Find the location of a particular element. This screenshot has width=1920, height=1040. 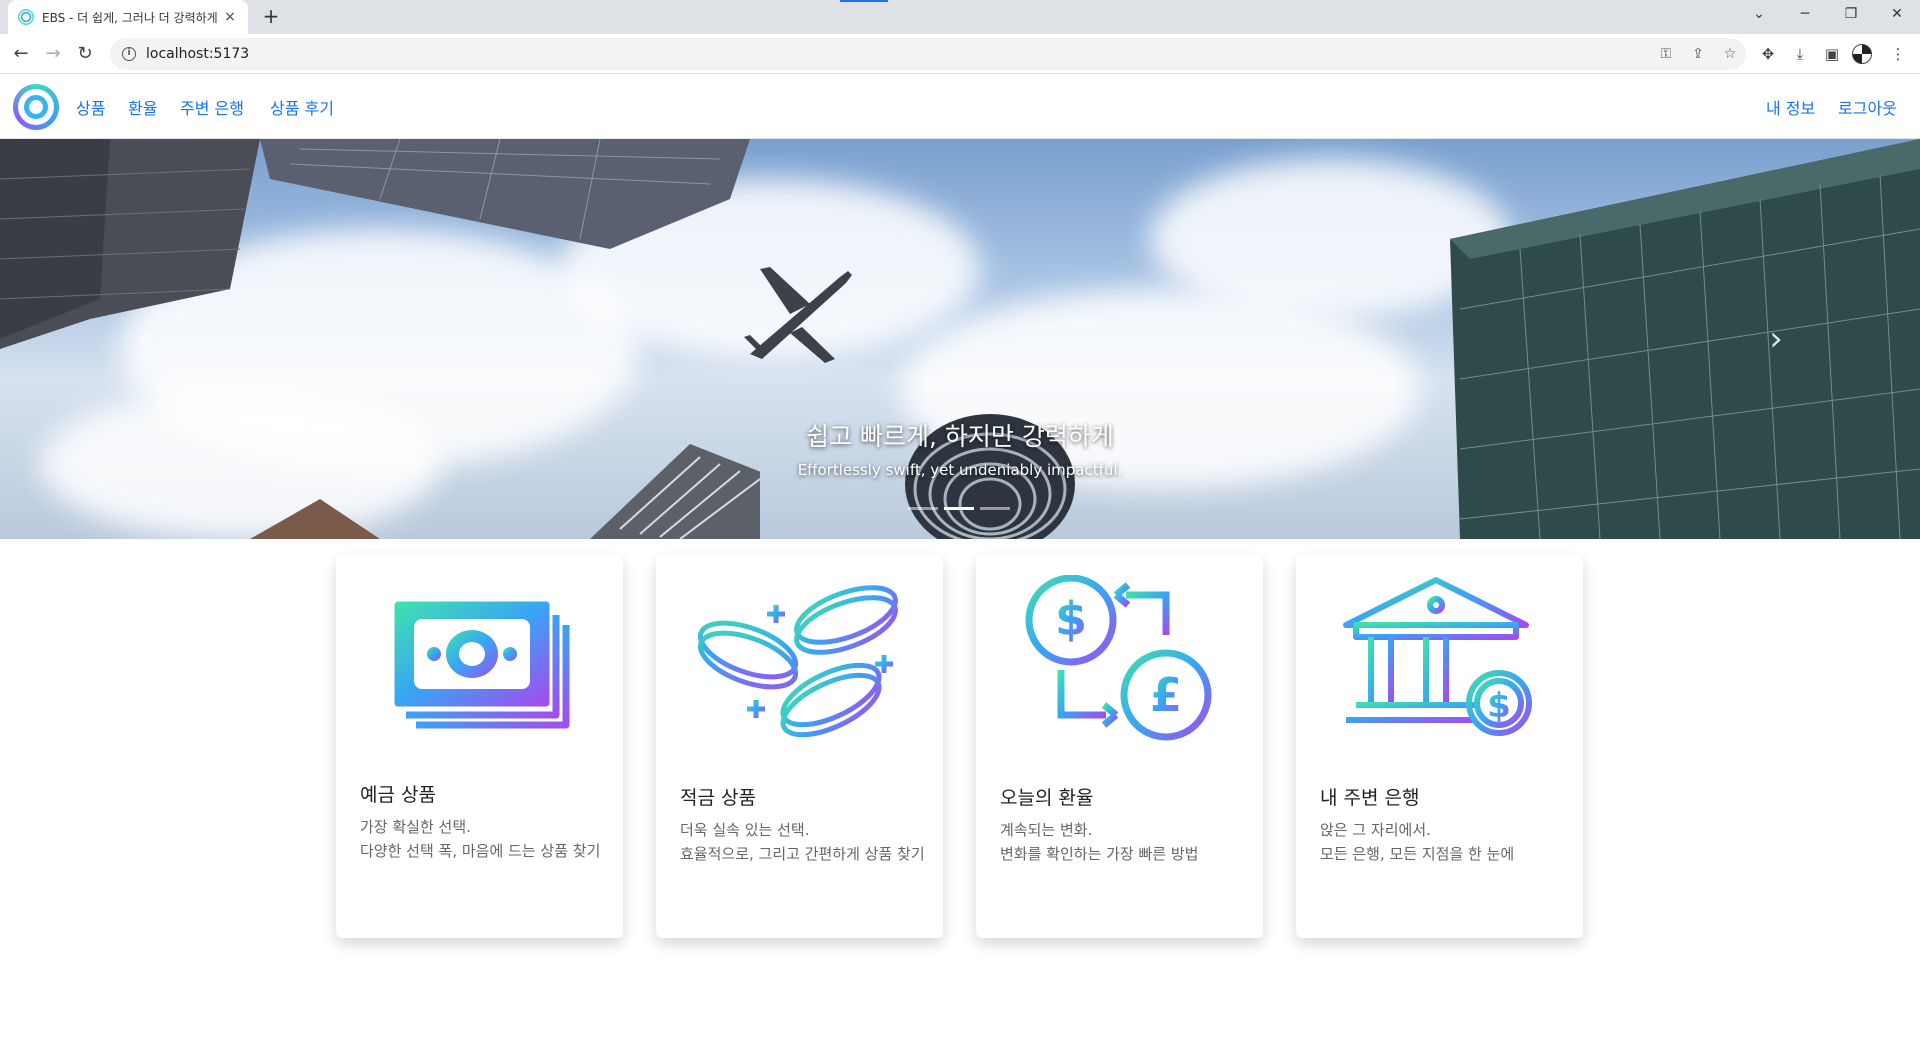

download-icon: ⤓ is located at coordinates (1800, 54).